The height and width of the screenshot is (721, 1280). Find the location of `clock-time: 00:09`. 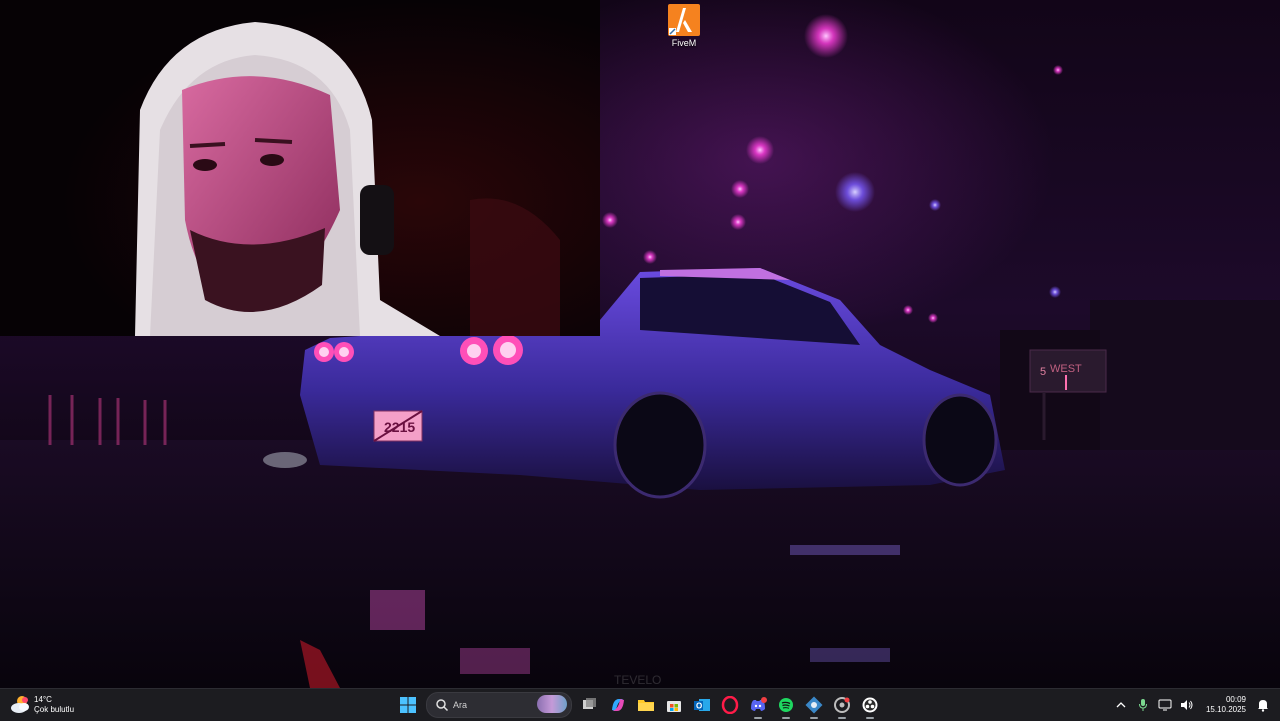

clock-time: 00:09 is located at coordinates (1235, 699).